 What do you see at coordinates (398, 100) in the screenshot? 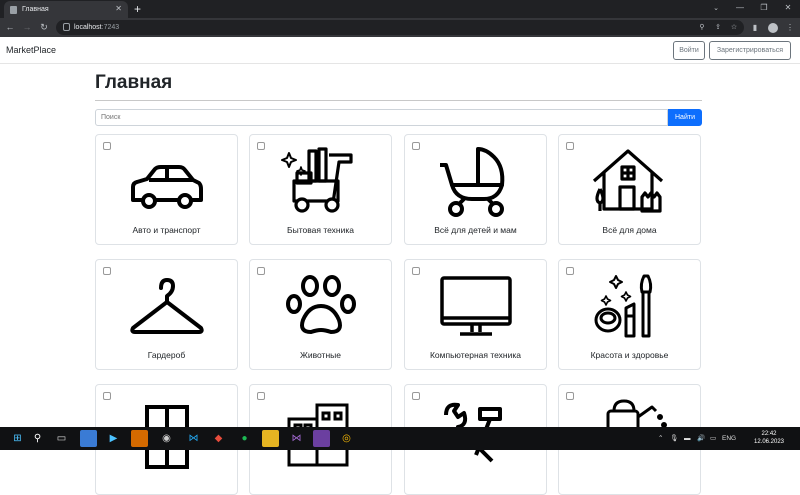
I see `divider` at bounding box center [398, 100].